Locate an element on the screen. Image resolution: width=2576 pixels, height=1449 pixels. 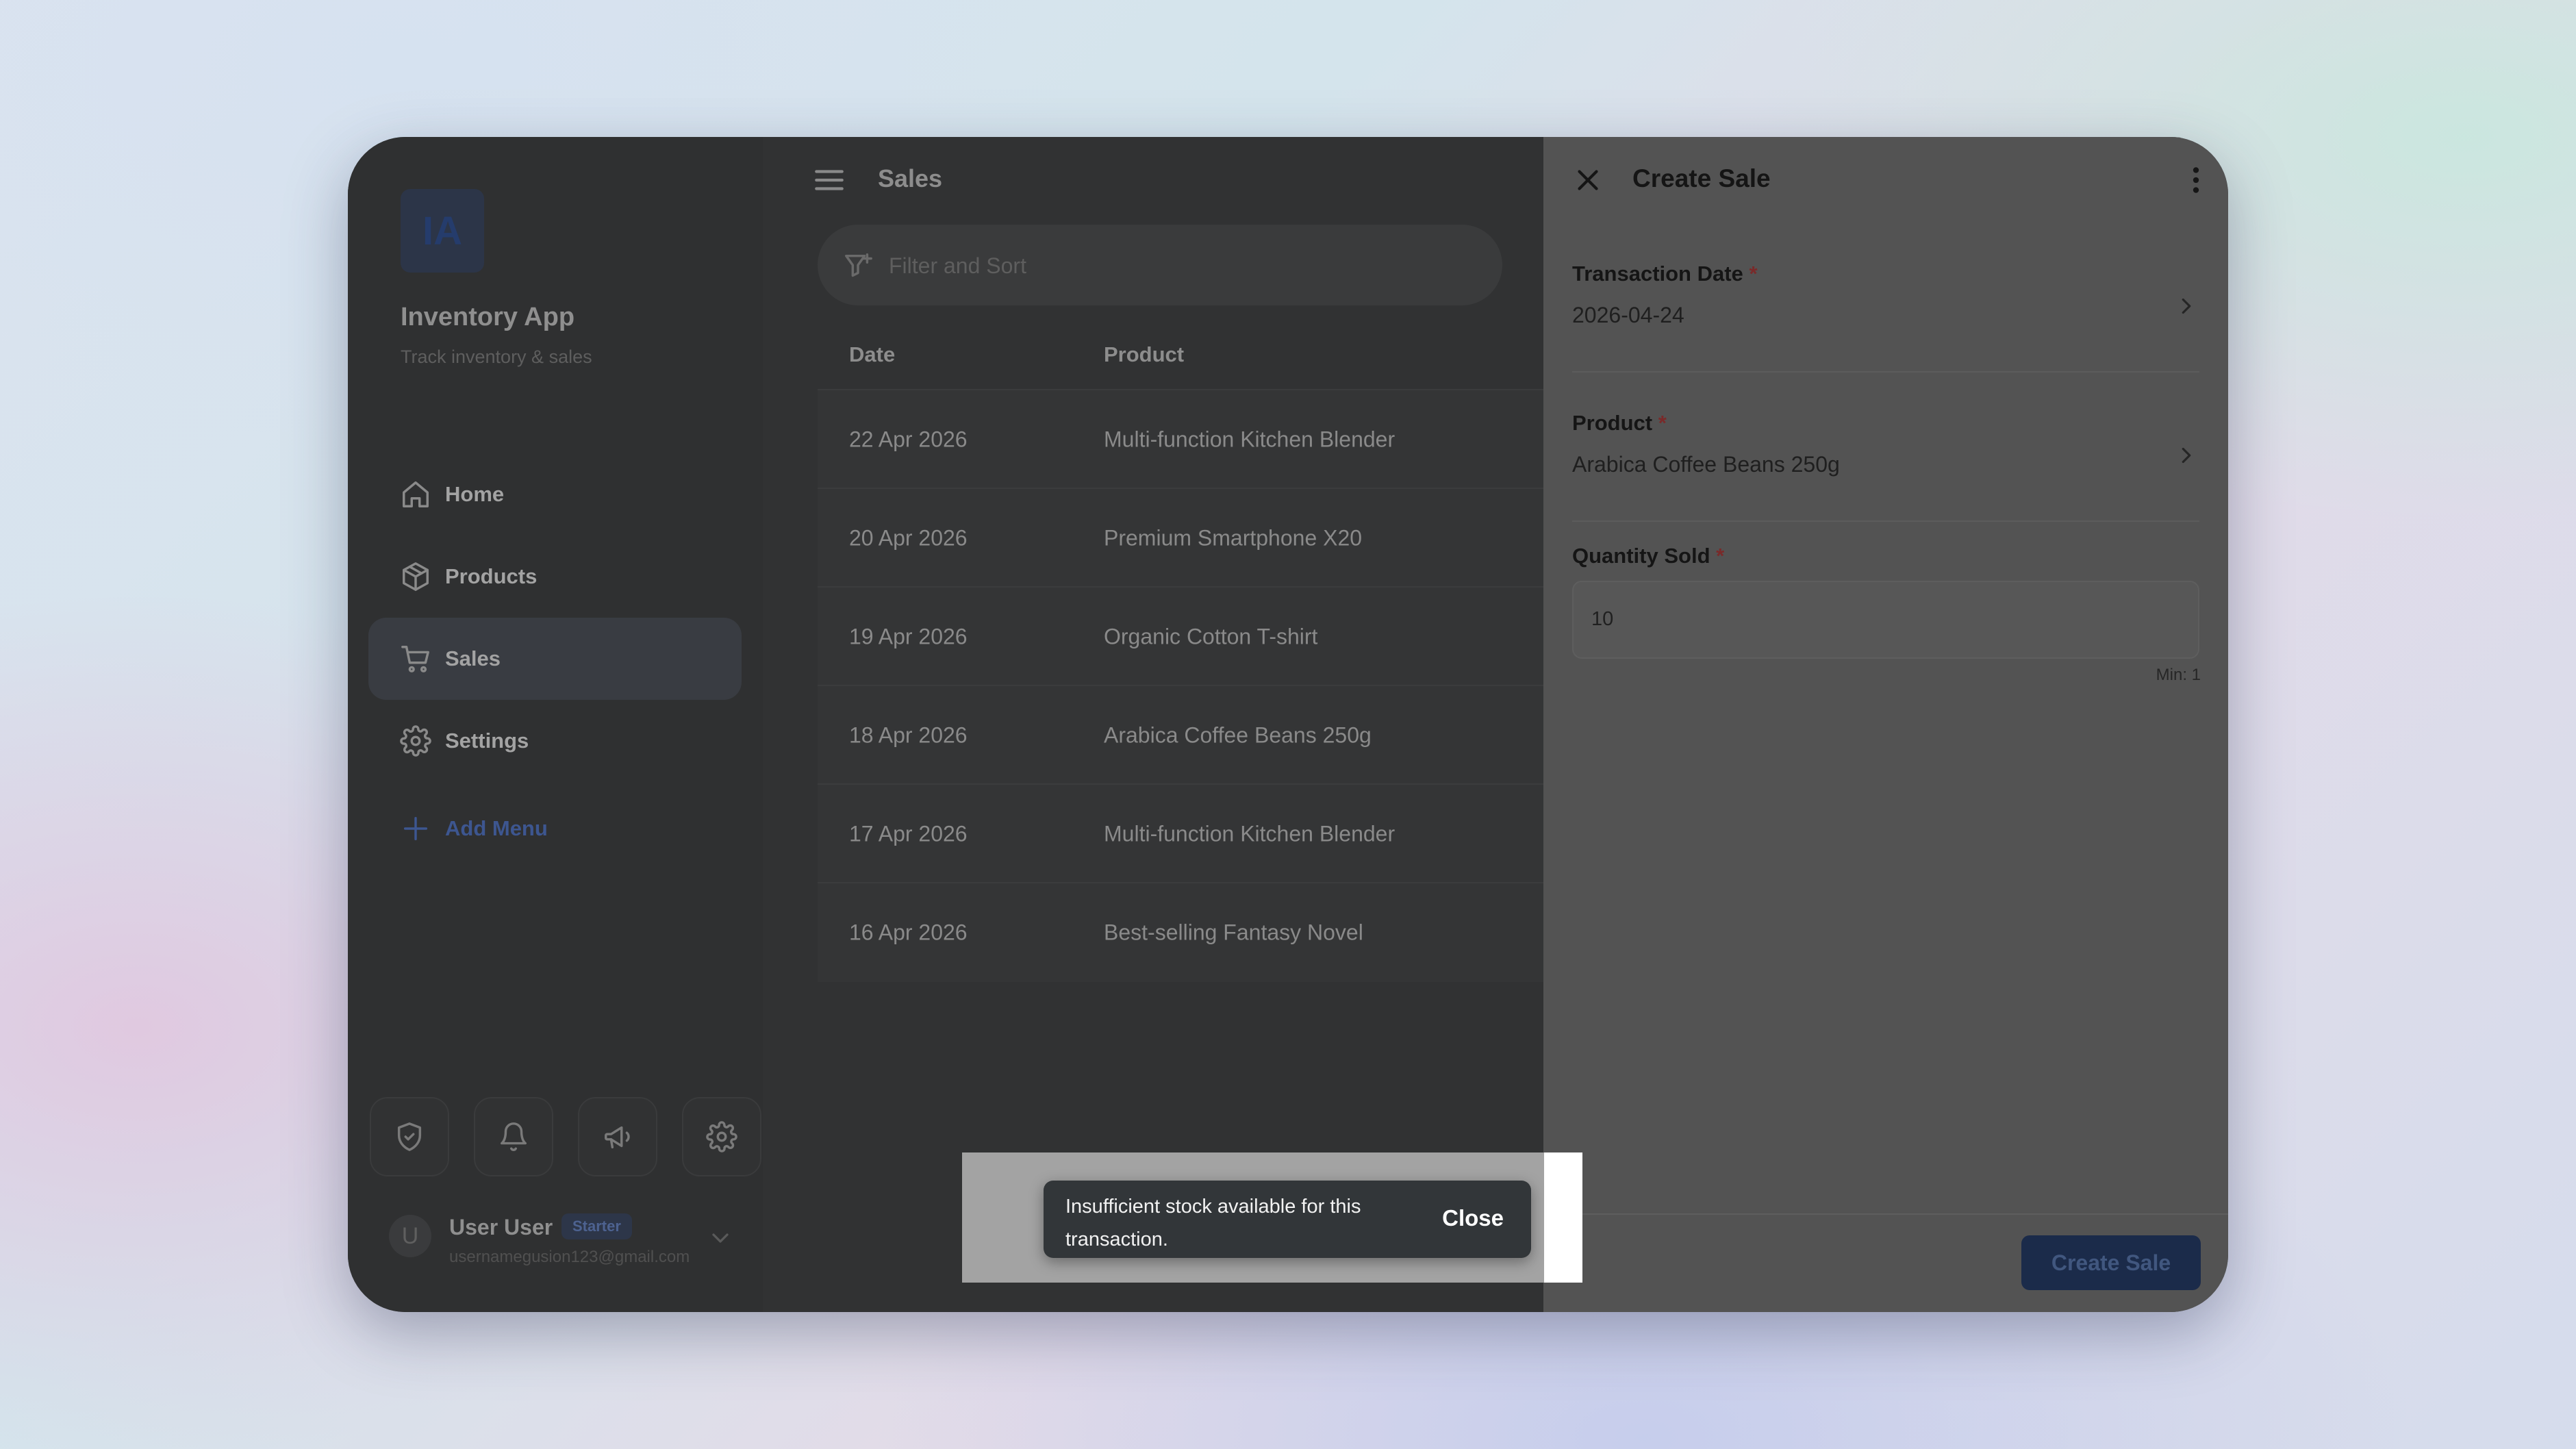
dialog-edge is located at coordinates (1563, 1217).